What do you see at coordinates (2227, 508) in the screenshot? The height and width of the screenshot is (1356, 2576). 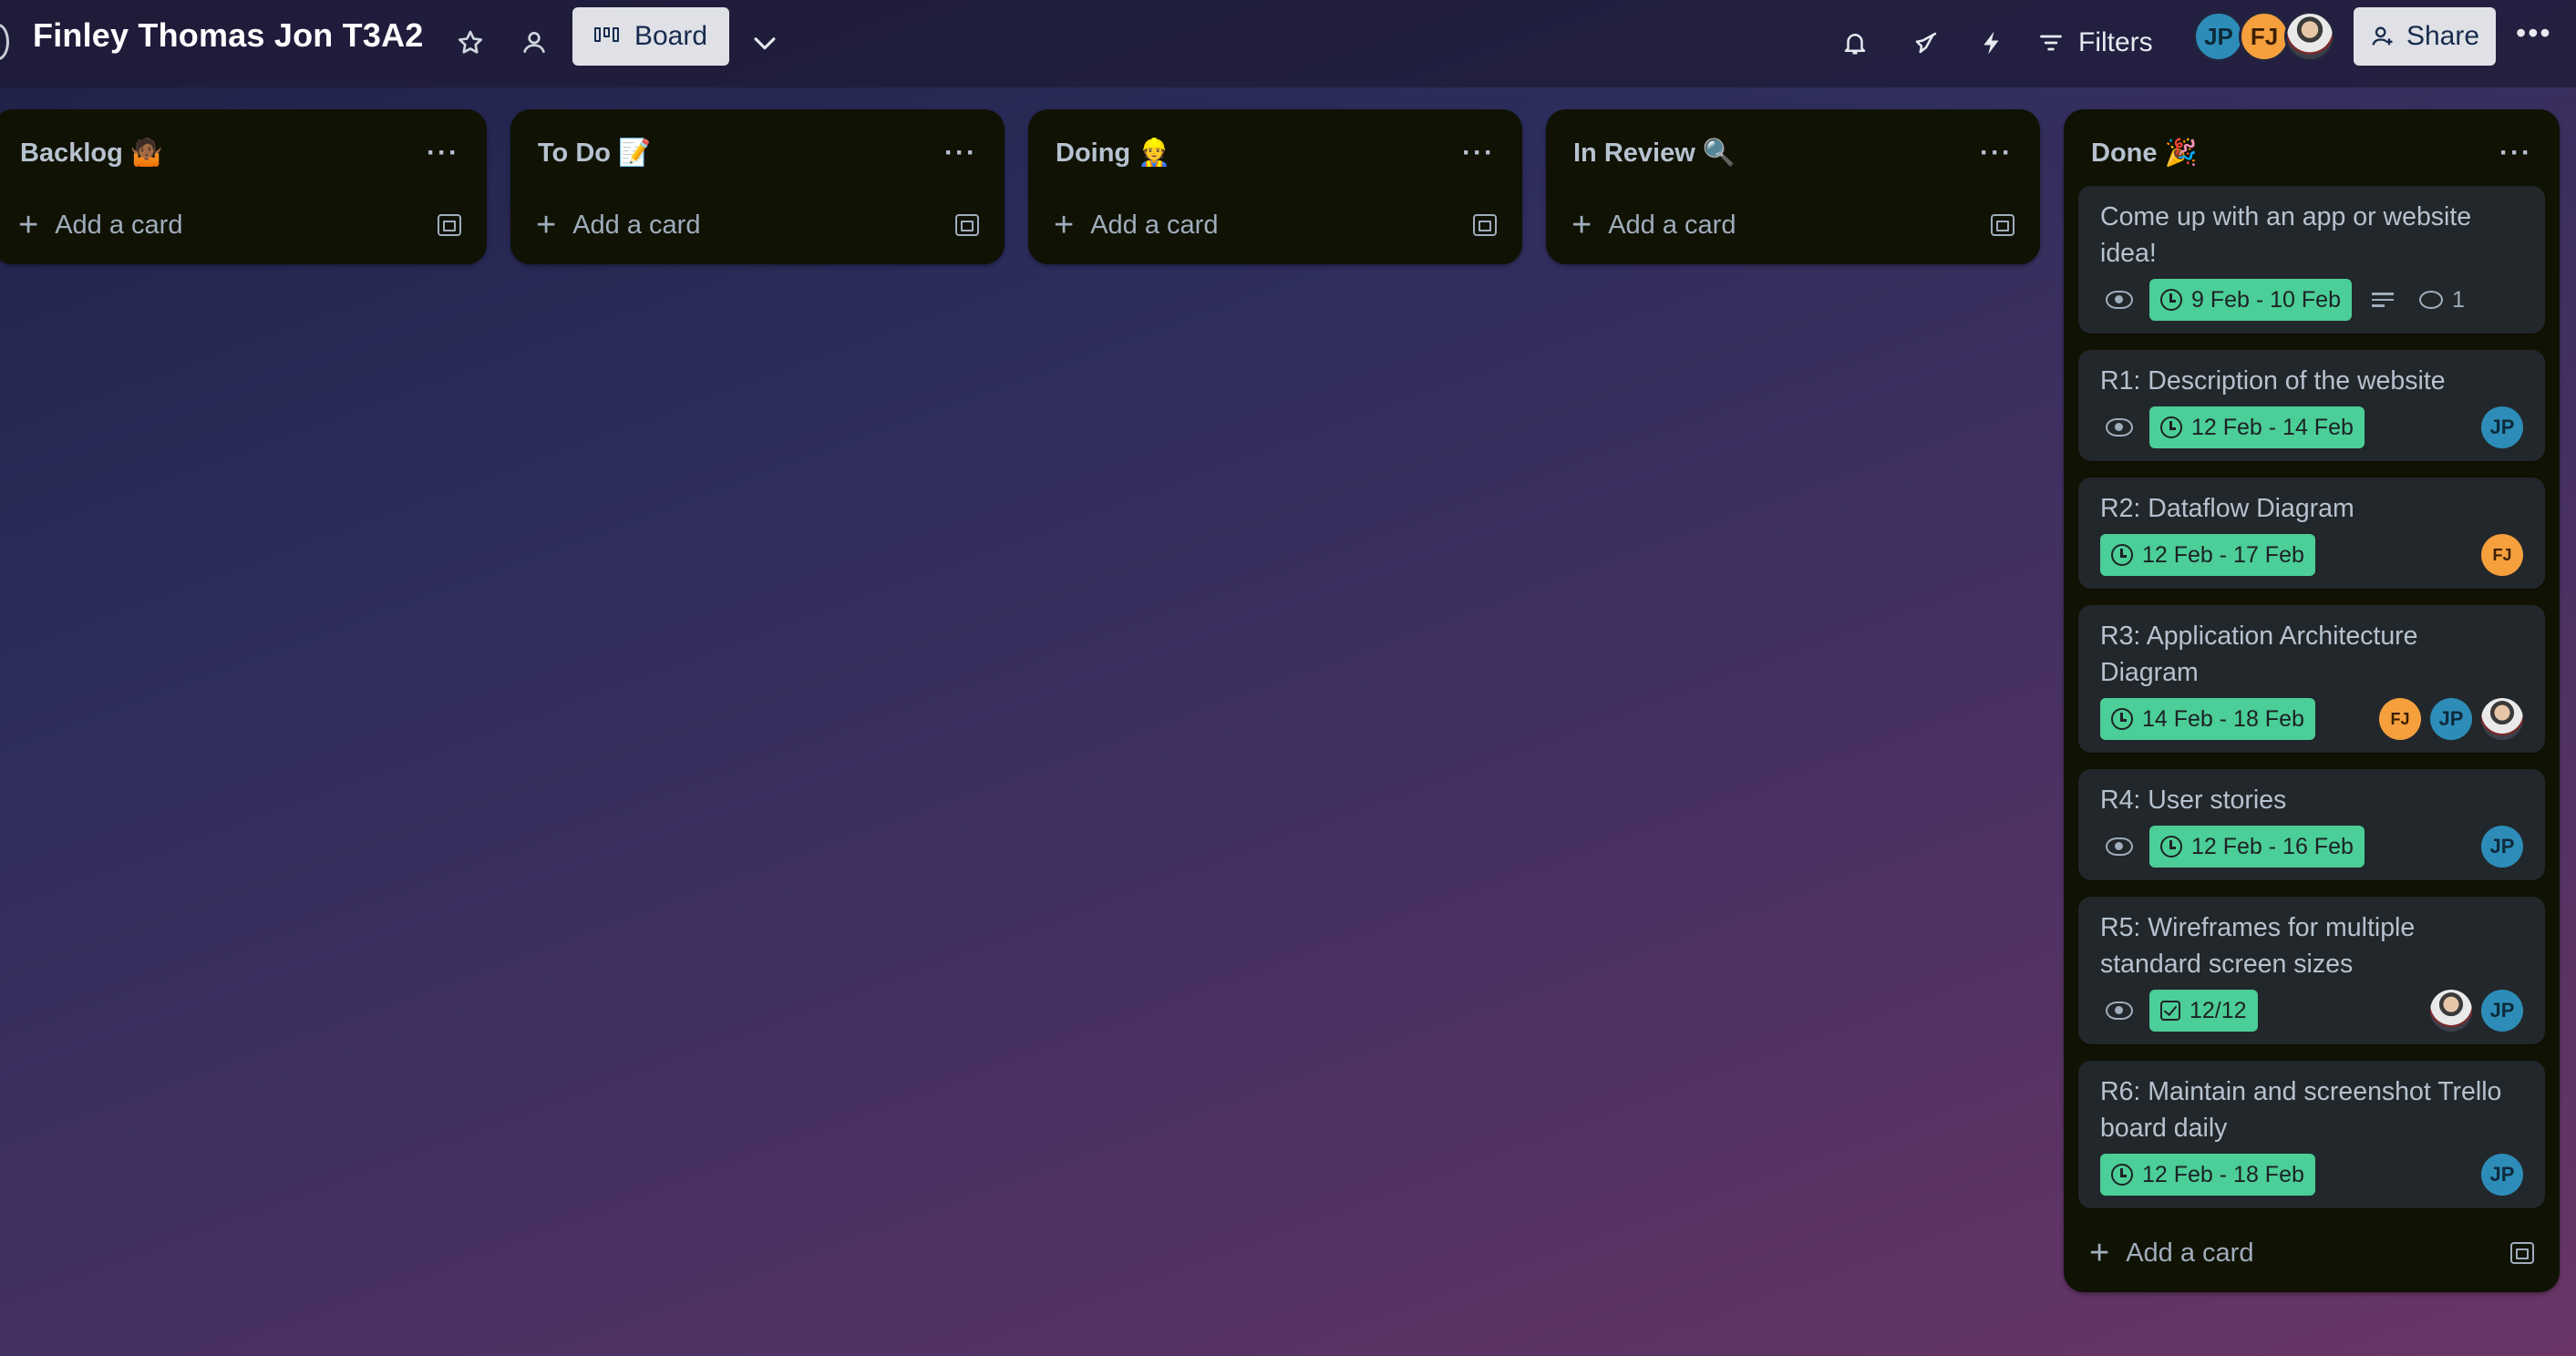 I see `card-title: R2: Dataflow Diagram` at bounding box center [2227, 508].